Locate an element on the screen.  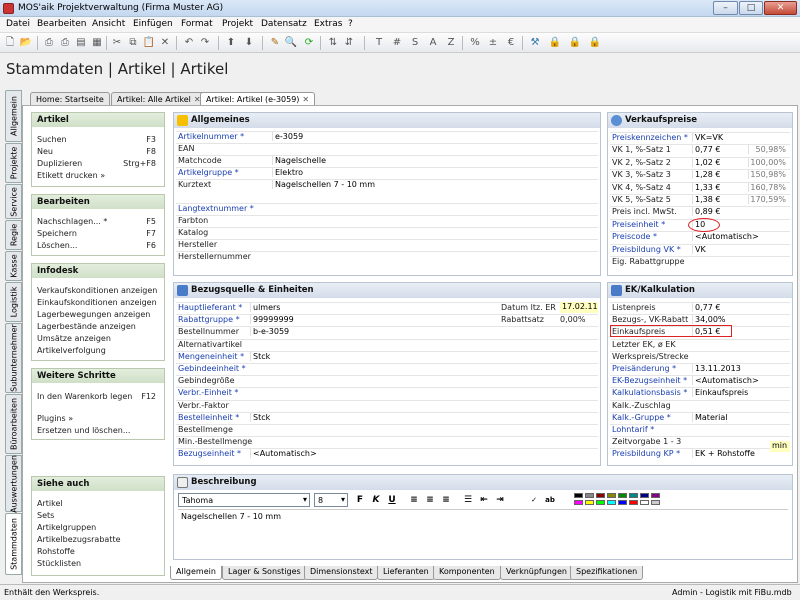
field-label: Preiseinheit * is located at coordinates (638, 224).